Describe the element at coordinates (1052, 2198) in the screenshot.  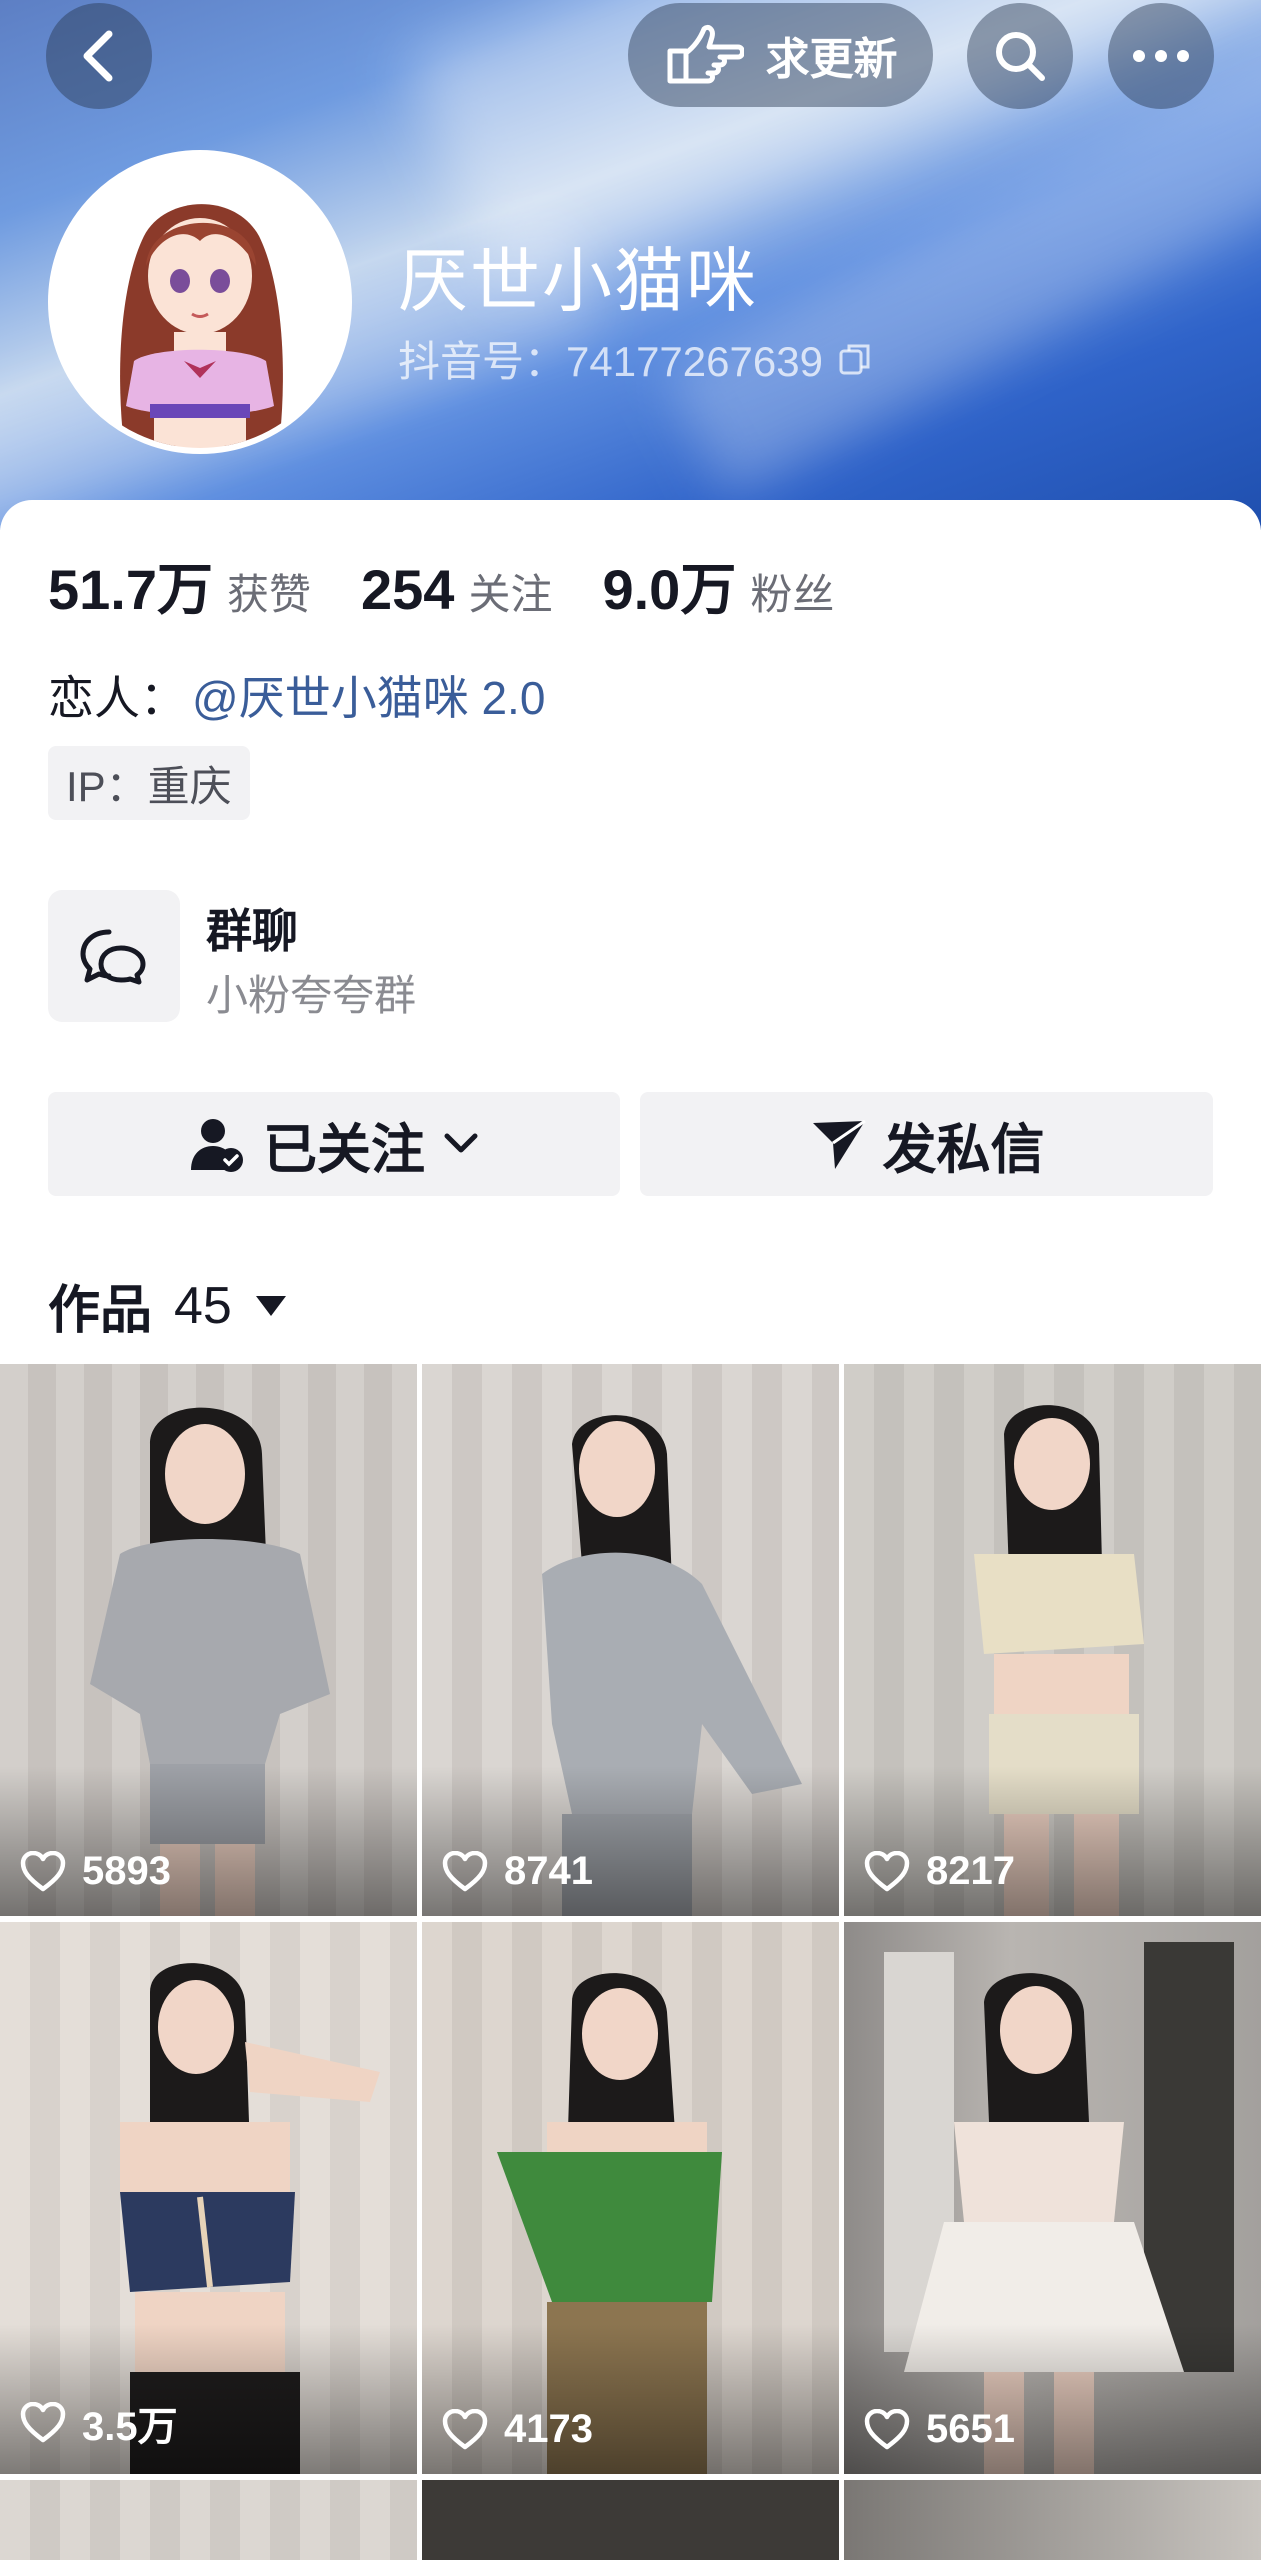
I see `video-tile: 5651` at that location.